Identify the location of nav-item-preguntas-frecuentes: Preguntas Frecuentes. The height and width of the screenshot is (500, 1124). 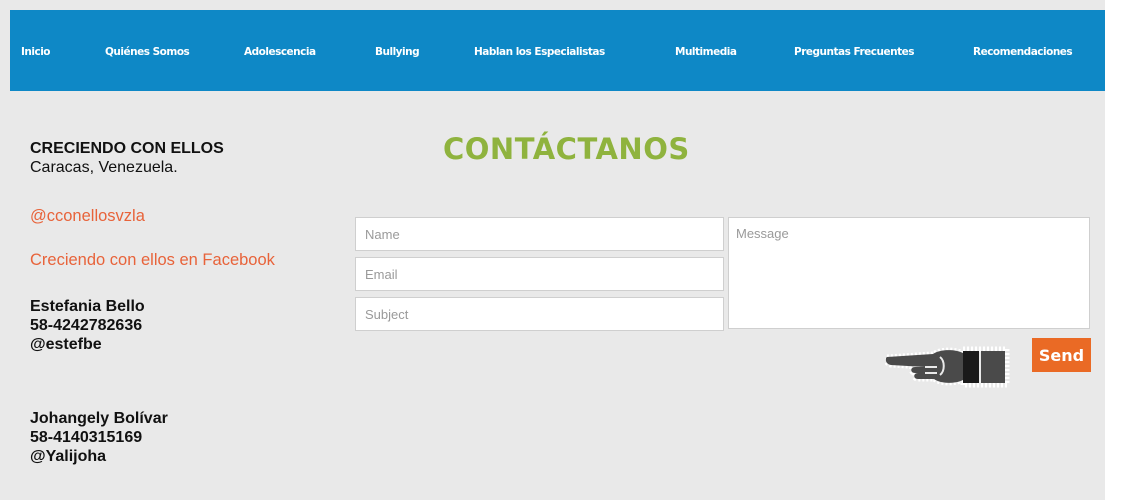
(854, 52).